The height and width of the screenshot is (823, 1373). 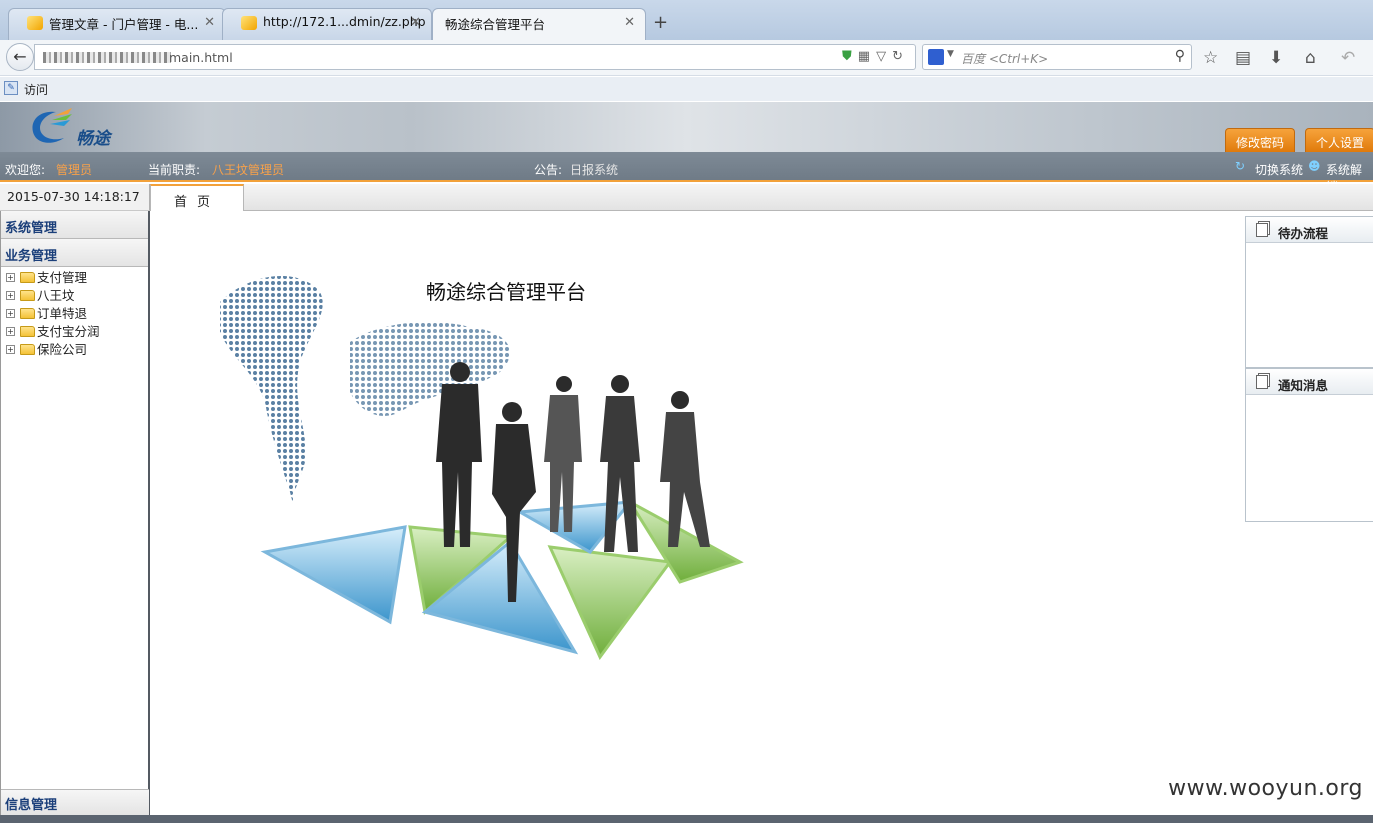 What do you see at coordinates (1276, 58) in the screenshot?
I see `download-icon: ⬇` at bounding box center [1276, 58].